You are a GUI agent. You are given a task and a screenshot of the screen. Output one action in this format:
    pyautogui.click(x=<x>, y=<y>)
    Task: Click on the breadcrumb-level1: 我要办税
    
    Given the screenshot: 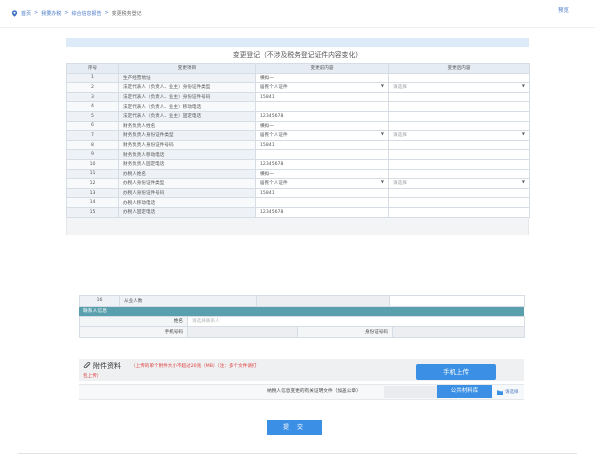 What is the action you would take?
    pyautogui.click(x=51, y=13)
    